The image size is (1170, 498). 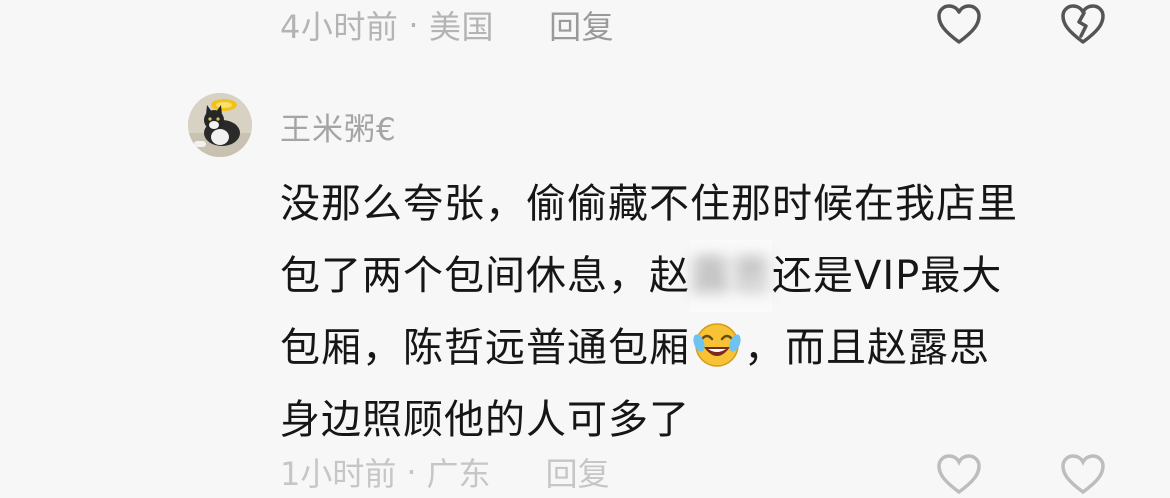 What do you see at coordinates (578, 472) in the screenshot?
I see `next-reply-button: 回复` at bounding box center [578, 472].